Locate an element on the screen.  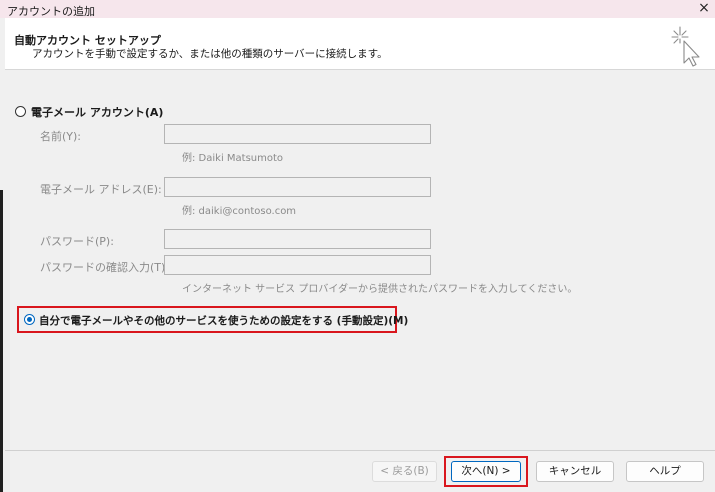
close-icon: × is located at coordinates (704, 9).